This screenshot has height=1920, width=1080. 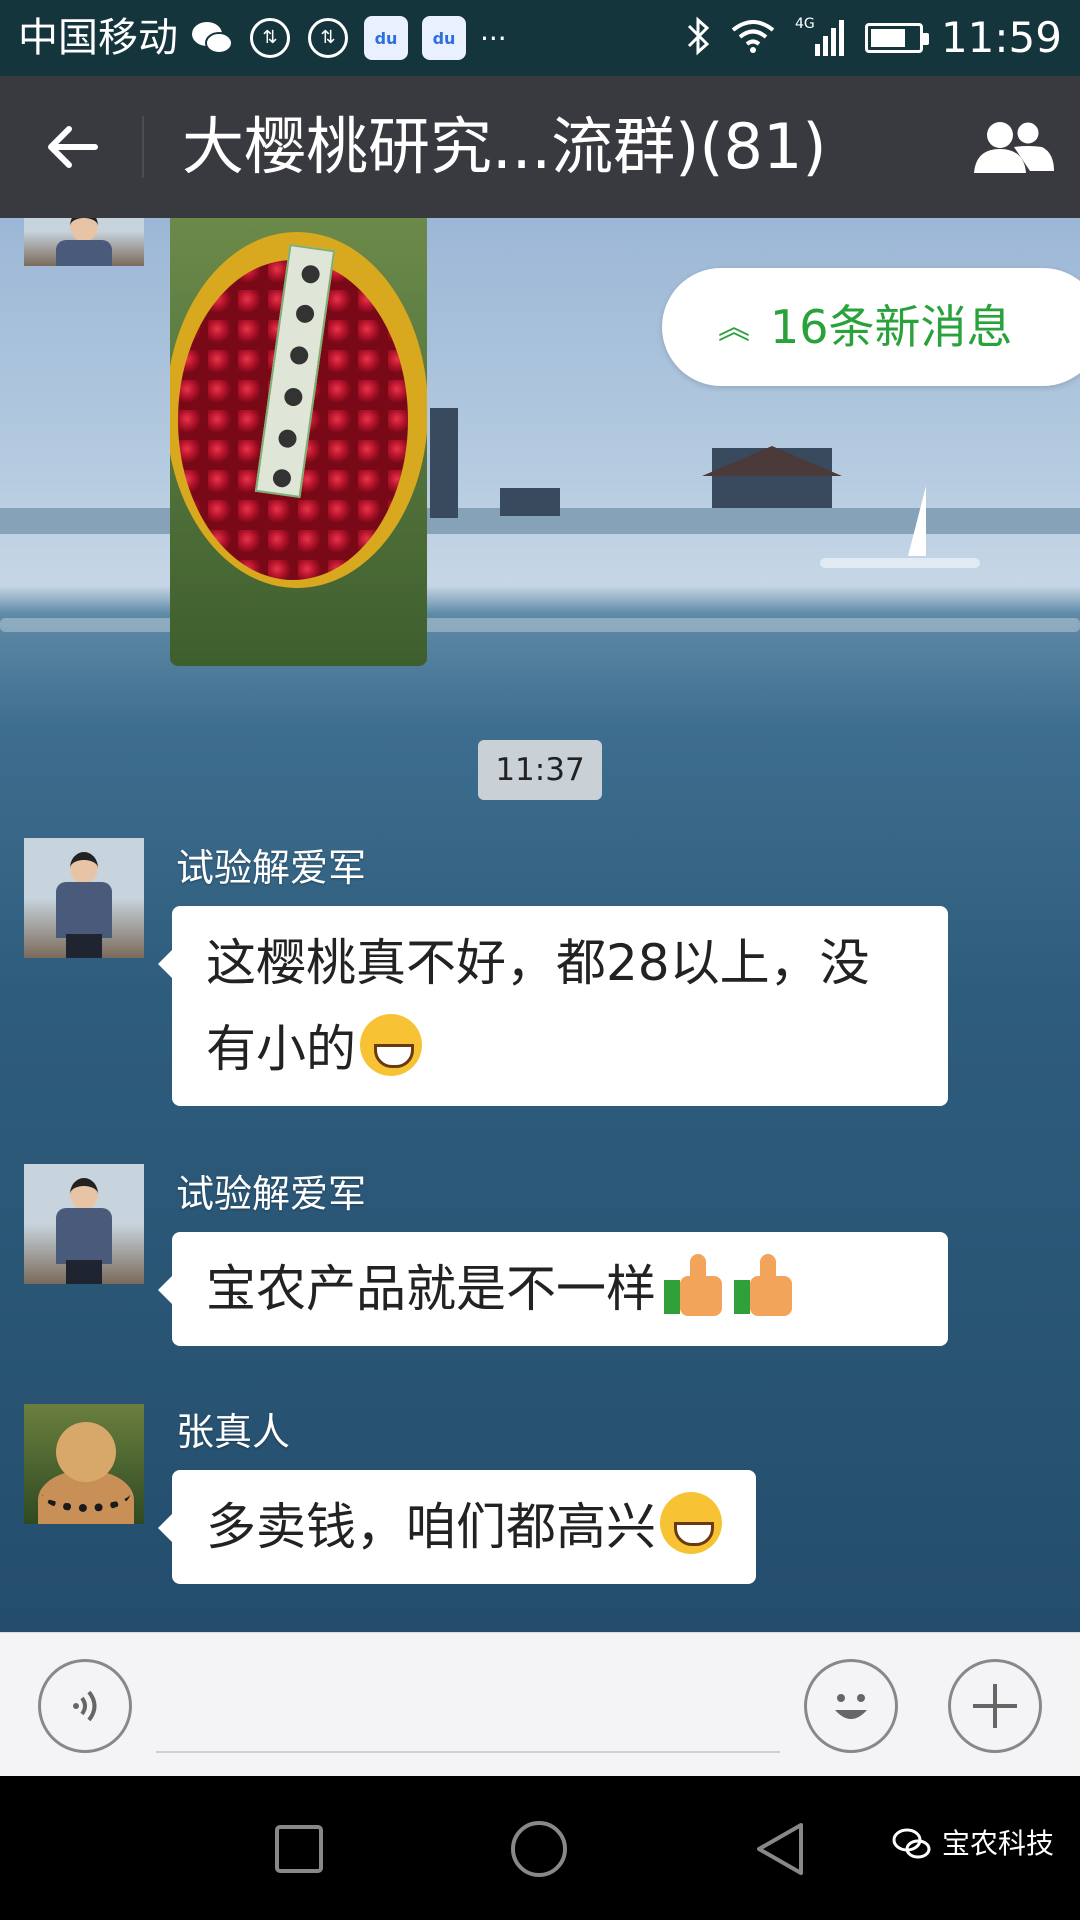 I want to click on message-bubble: 宝农产品就是不一样, so click(x=553, y=1289).